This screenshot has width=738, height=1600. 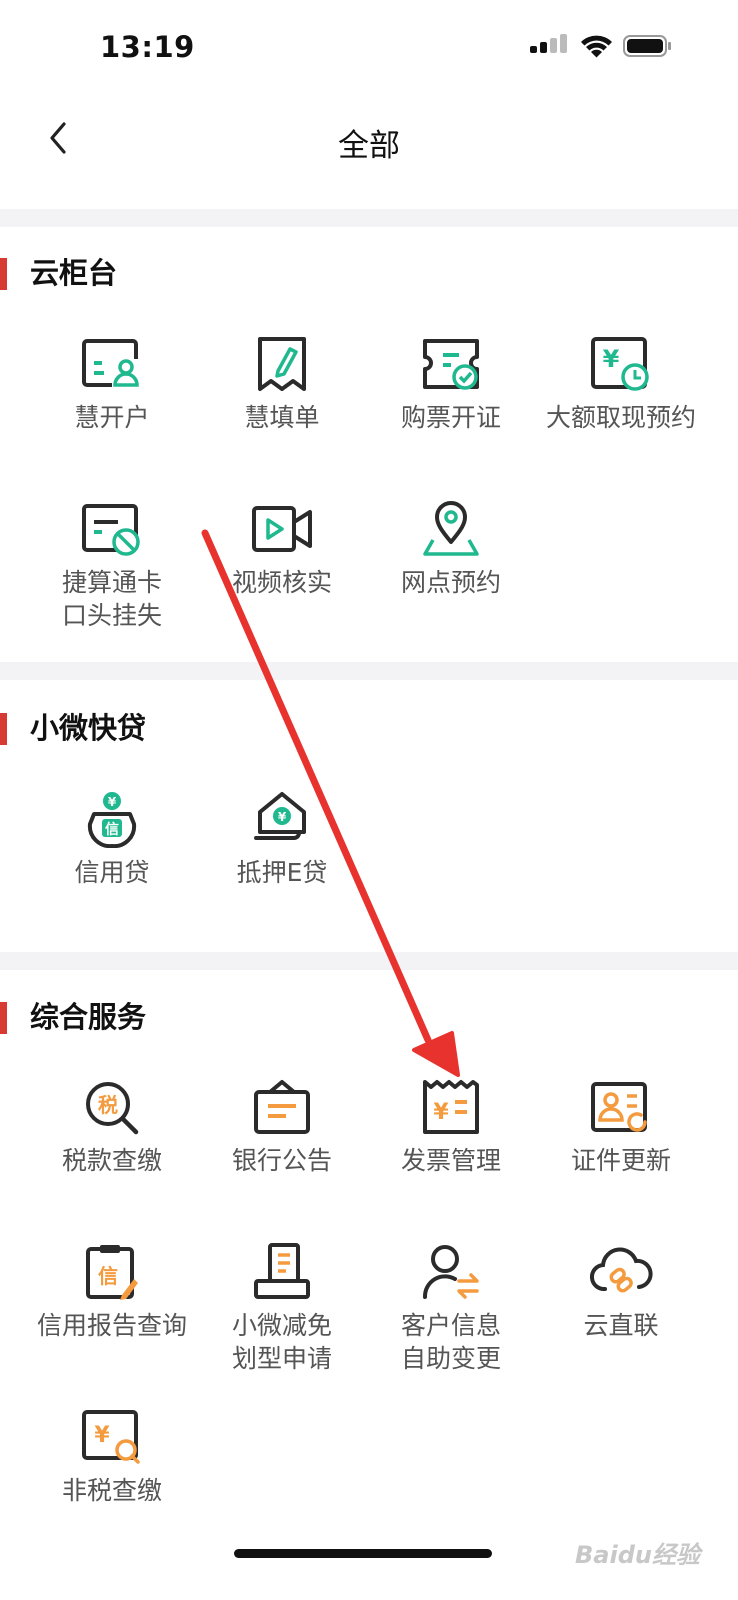 I want to click on document-stack-icon, so click(x=282, y=1271).